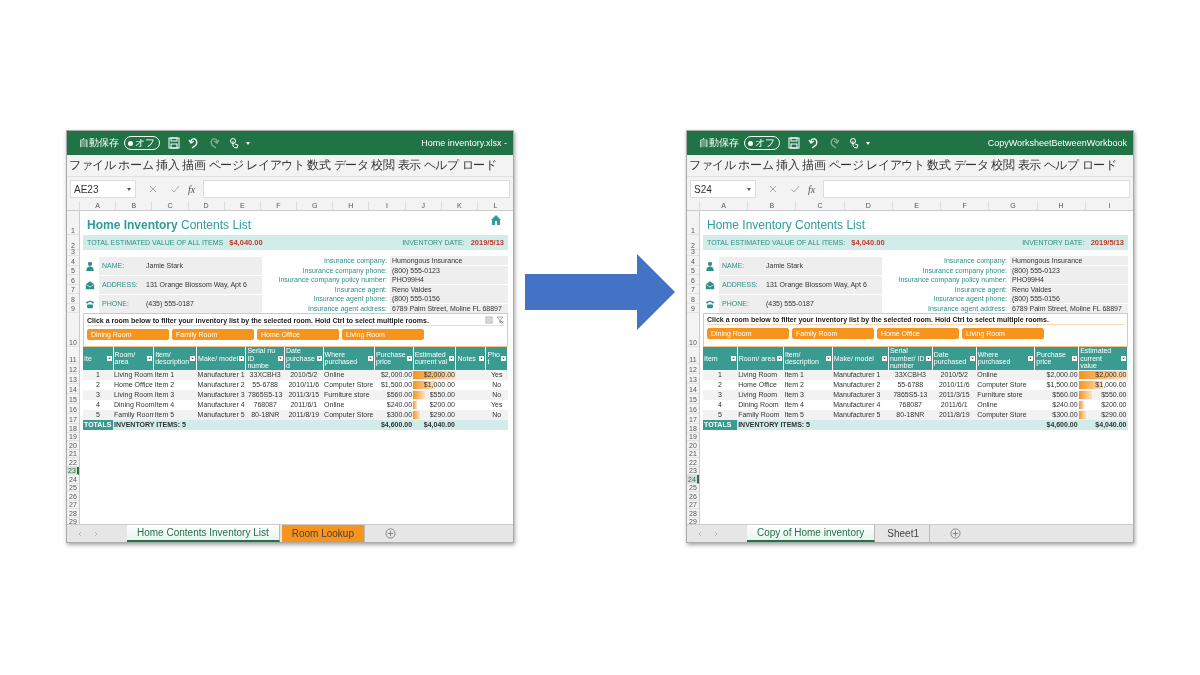 The image size is (1200, 675). I want to click on window-title: CopyWorksheetBetweenWorkbook, so click(1056, 143).